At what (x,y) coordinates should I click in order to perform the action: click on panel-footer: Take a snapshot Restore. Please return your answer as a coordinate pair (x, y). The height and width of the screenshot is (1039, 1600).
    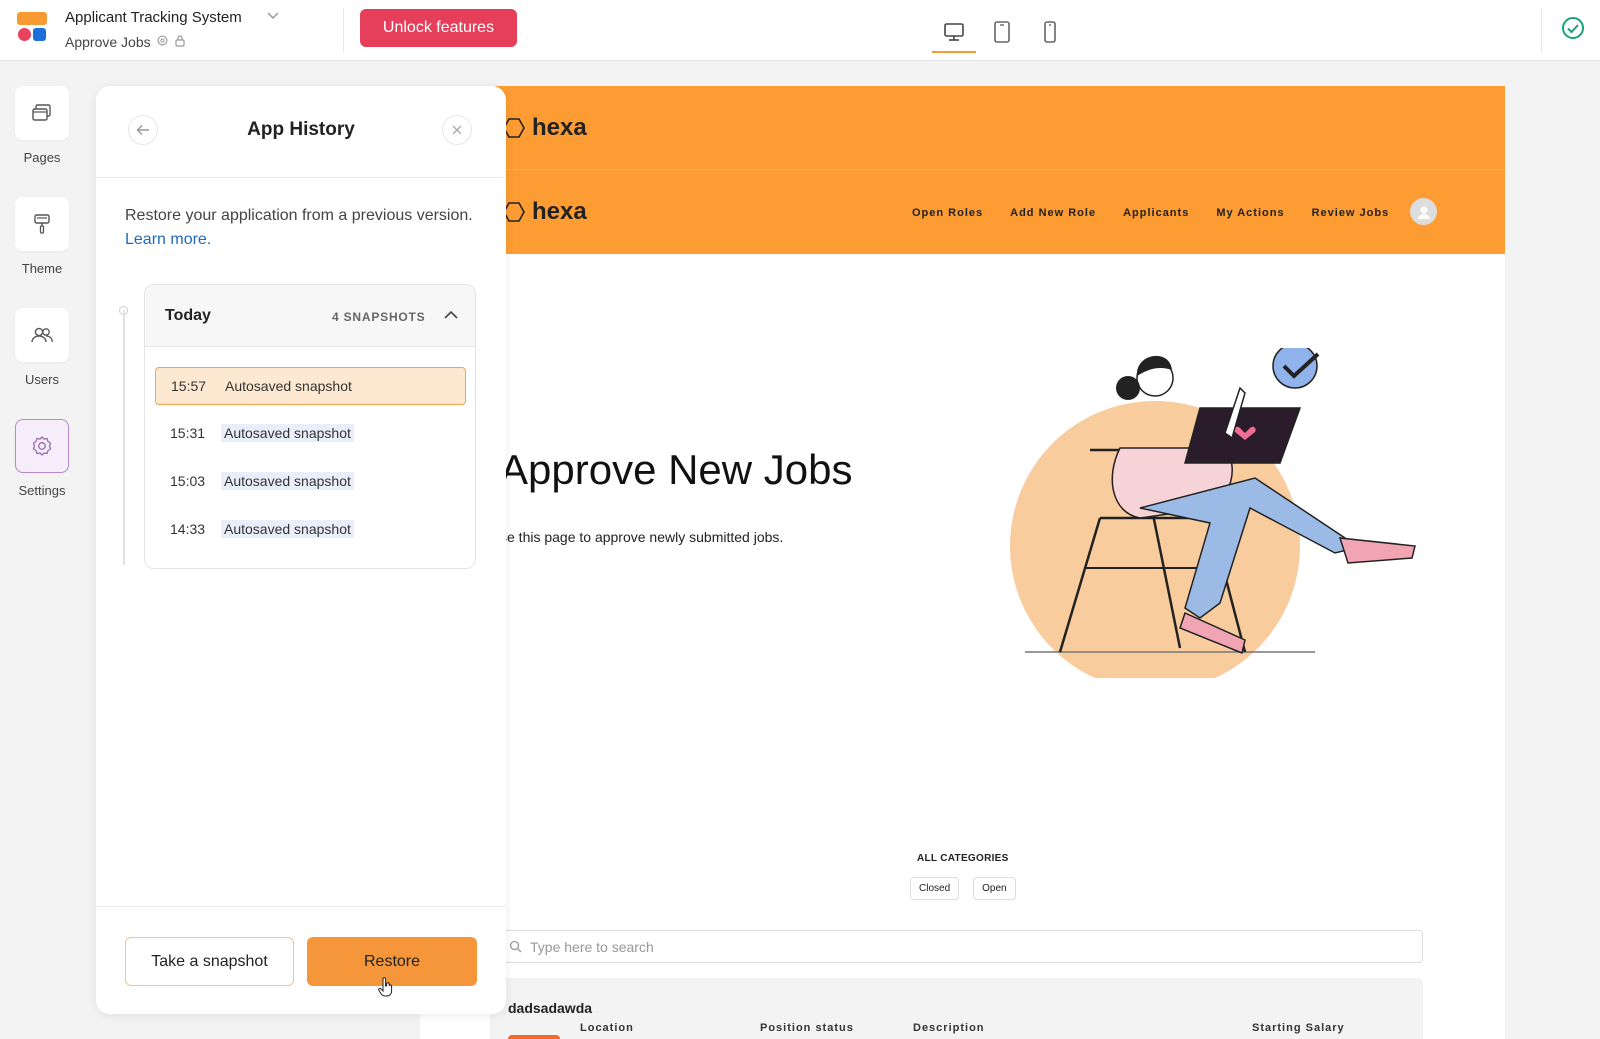
    Looking at the image, I should click on (301, 960).